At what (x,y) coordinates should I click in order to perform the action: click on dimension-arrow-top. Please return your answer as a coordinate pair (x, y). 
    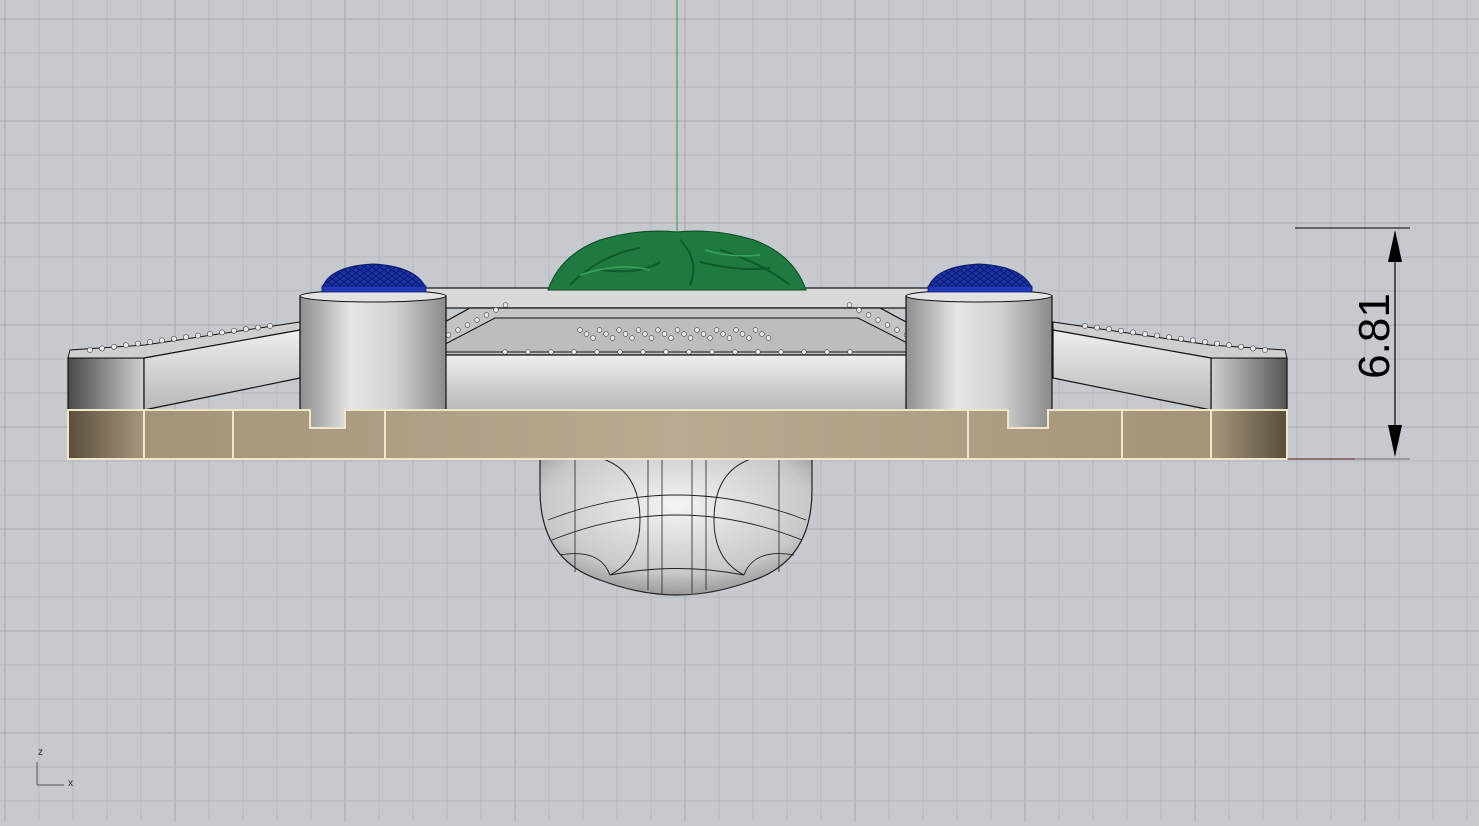
    Looking at the image, I should click on (1395, 246).